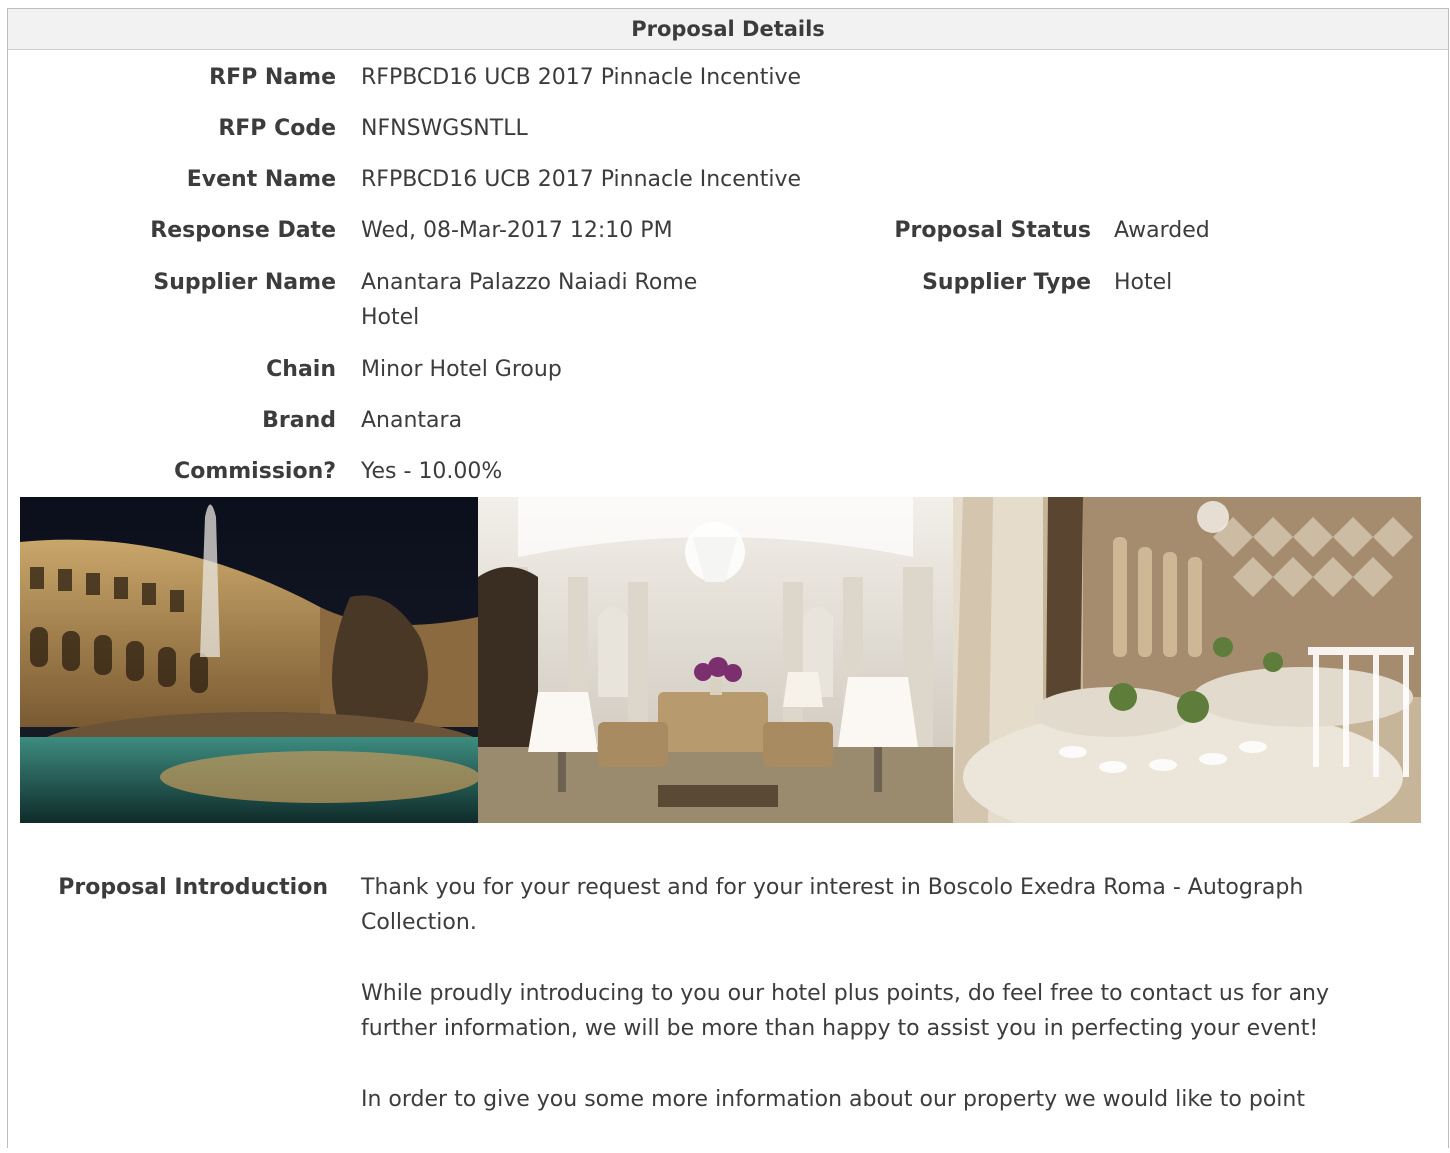  What do you see at coordinates (725, 471) in the screenshot?
I see `row-commission: Commission? Yes - 10.00%` at bounding box center [725, 471].